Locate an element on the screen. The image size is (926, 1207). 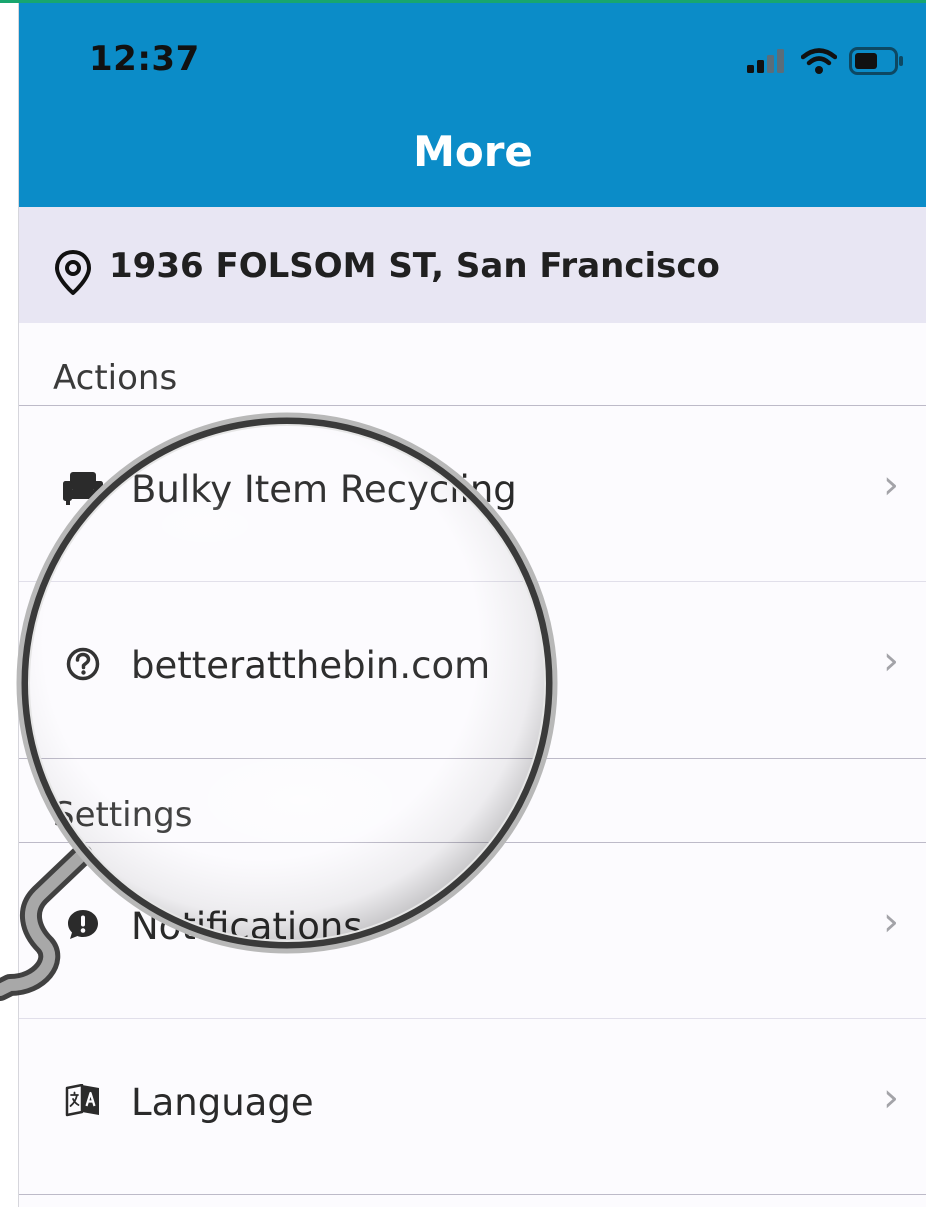
battery-icon is located at coordinates (876, 61).